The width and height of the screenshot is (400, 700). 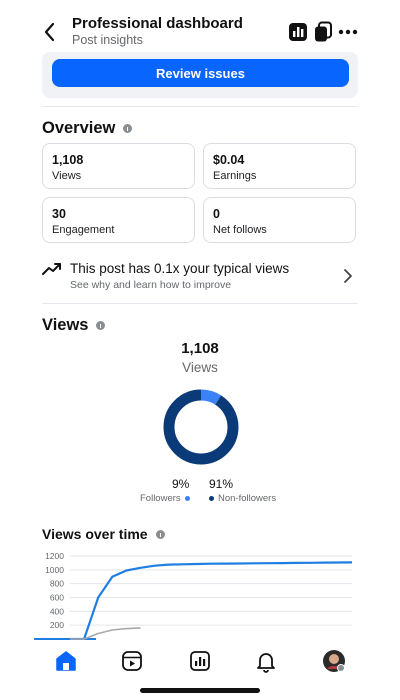 What do you see at coordinates (83, 230) in the screenshot?
I see `stat-label: Engagement` at bounding box center [83, 230].